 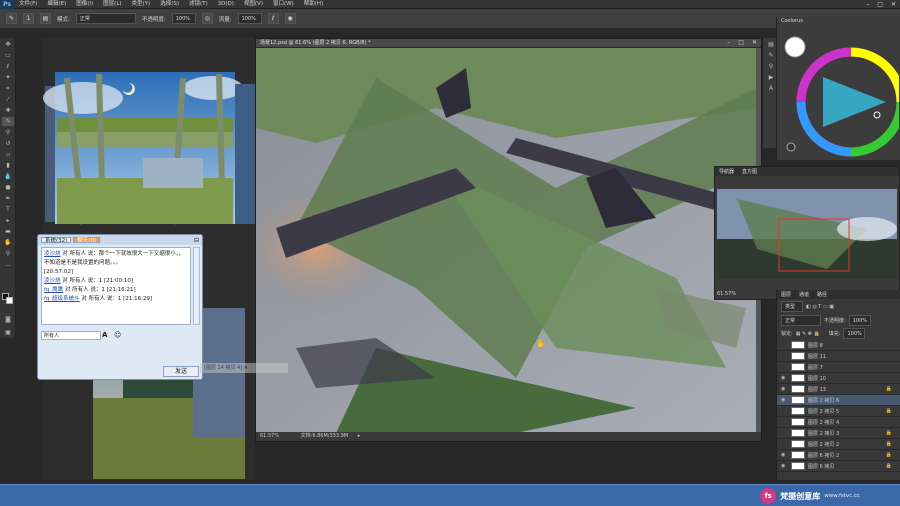 What do you see at coordinates (8, 44) in the screenshot?
I see `move-tool-icon: ✥` at bounding box center [8, 44].